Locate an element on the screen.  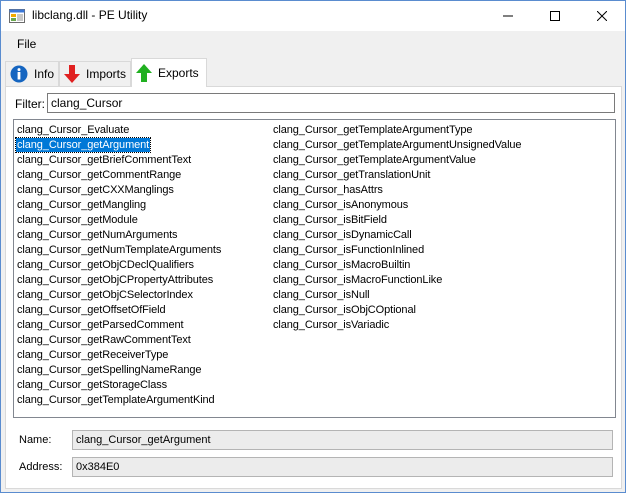
menu-file: File is located at coordinates (26, 44).